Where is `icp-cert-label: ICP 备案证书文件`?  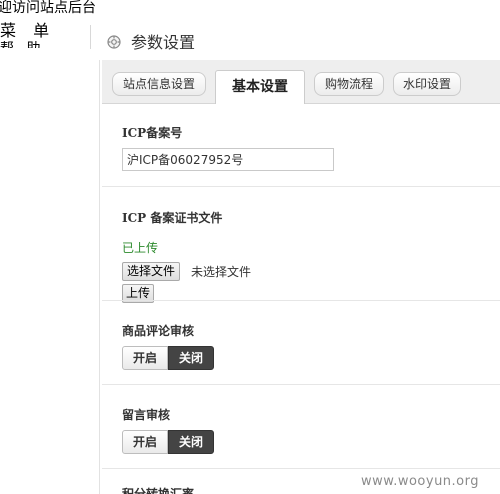
icp-cert-label: ICP 备案证书文件 is located at coordinates (172, 218).